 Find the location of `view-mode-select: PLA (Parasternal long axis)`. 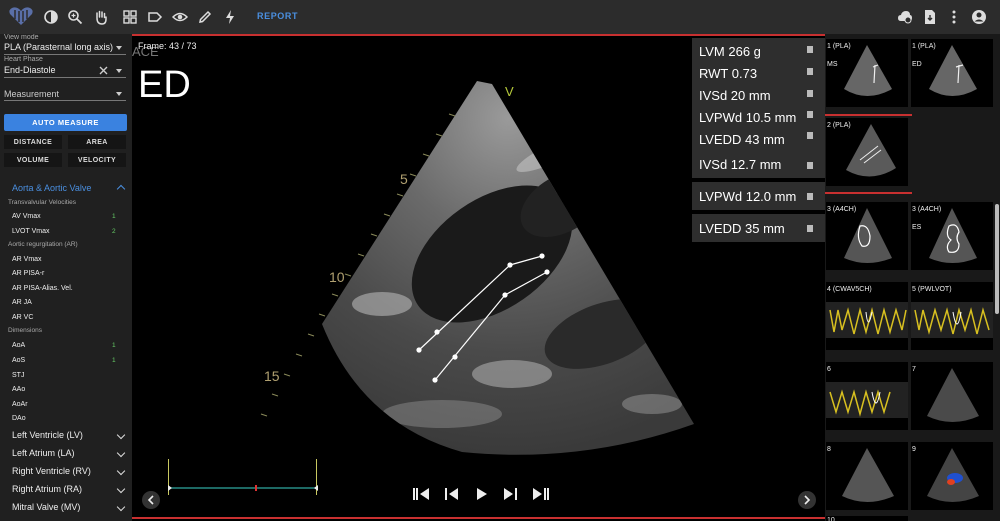

view-mode-select: PLA (Parasternal long axis) is located at coordinates (58, 47).